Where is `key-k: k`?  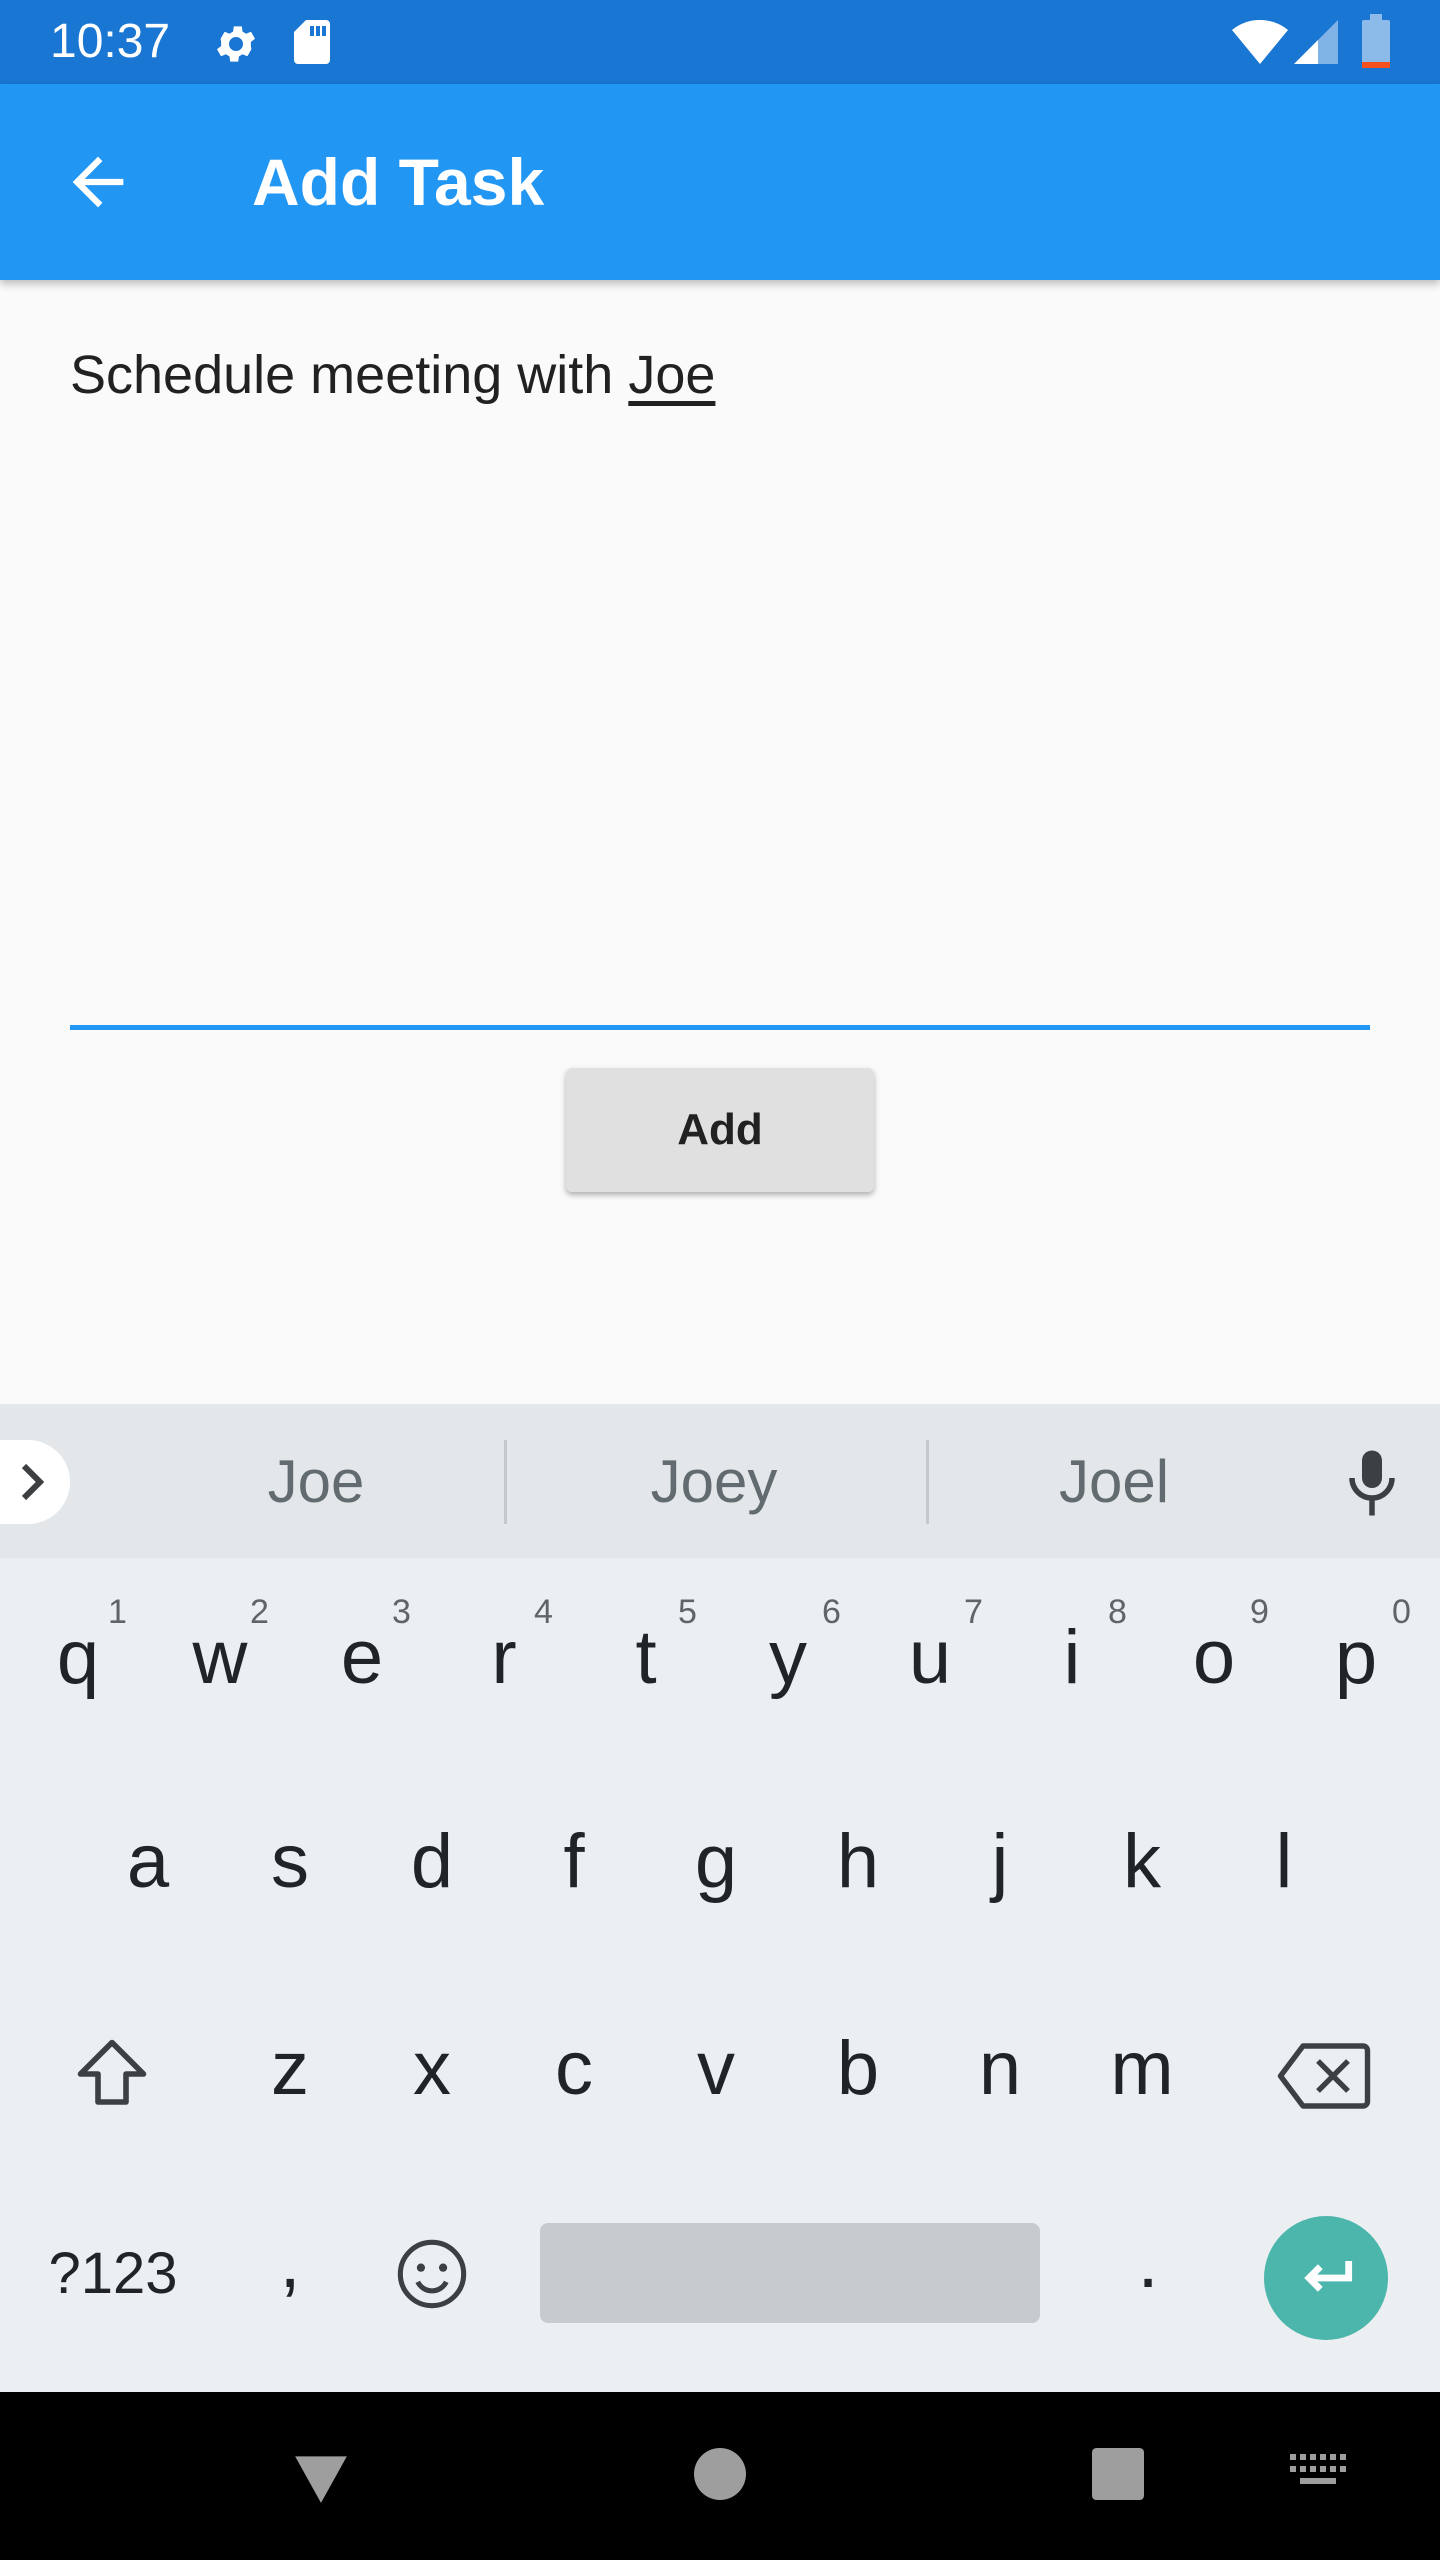
key-k: k is located at coordinates (1142, 1862).